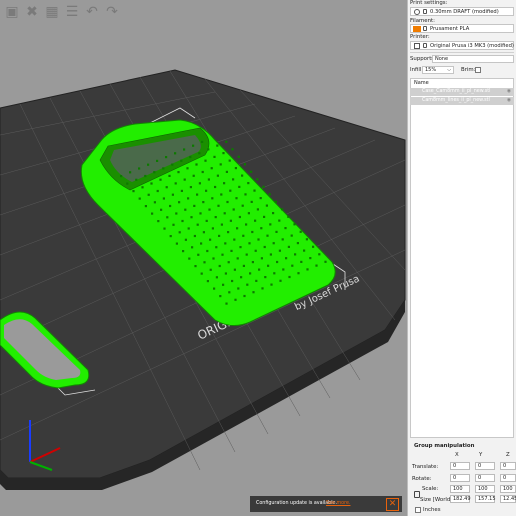 The height and width of the screenshot is (516, 516). What do you see at coordinates (444, 446) in the screenshot?
I see `group-manipulation-title: Group manipulation` at bounding box center [444, 446].